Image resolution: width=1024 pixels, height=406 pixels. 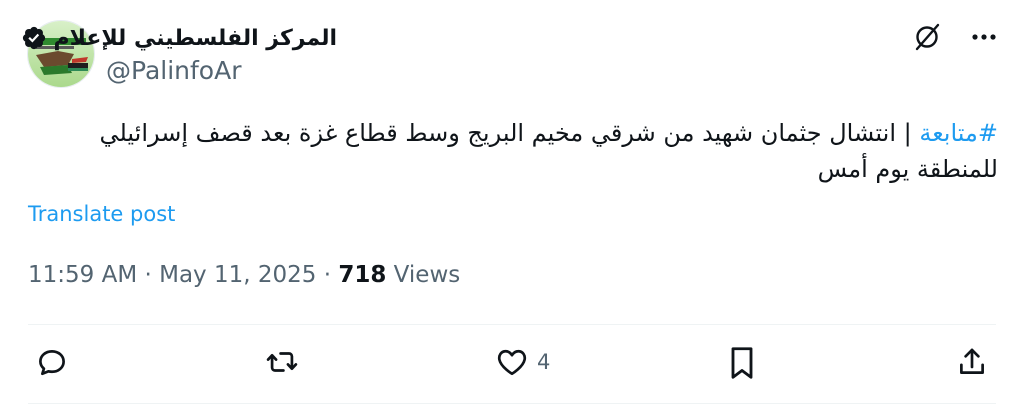 I want to click on like-icon, so click(x=512, y=362).